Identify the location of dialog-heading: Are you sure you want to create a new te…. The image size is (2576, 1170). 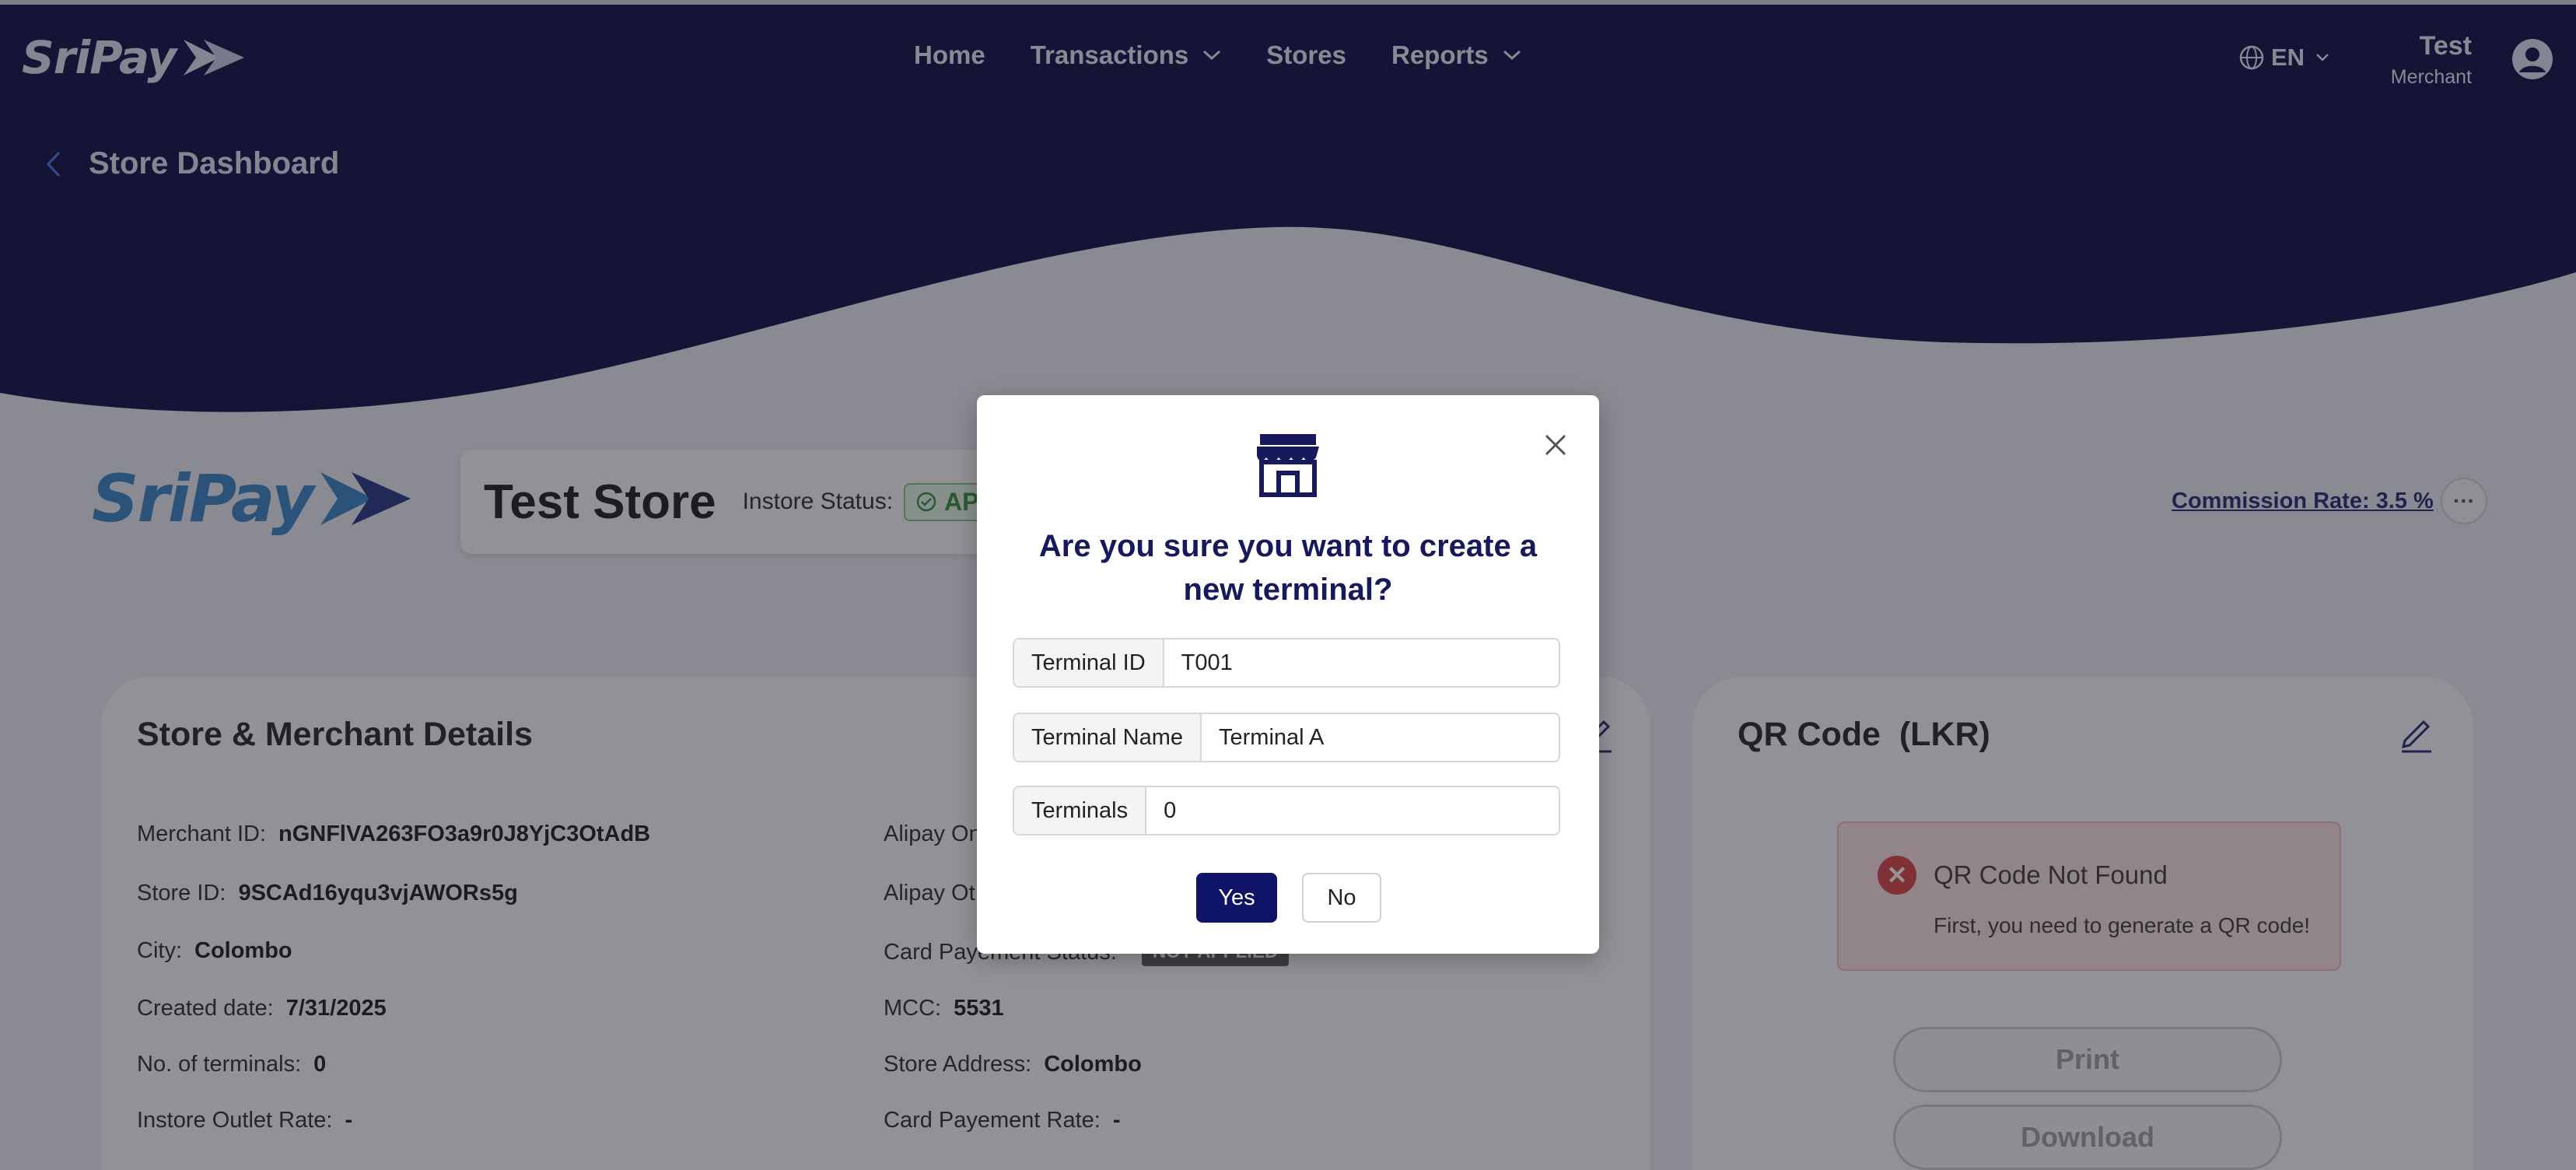
(1288, 568).